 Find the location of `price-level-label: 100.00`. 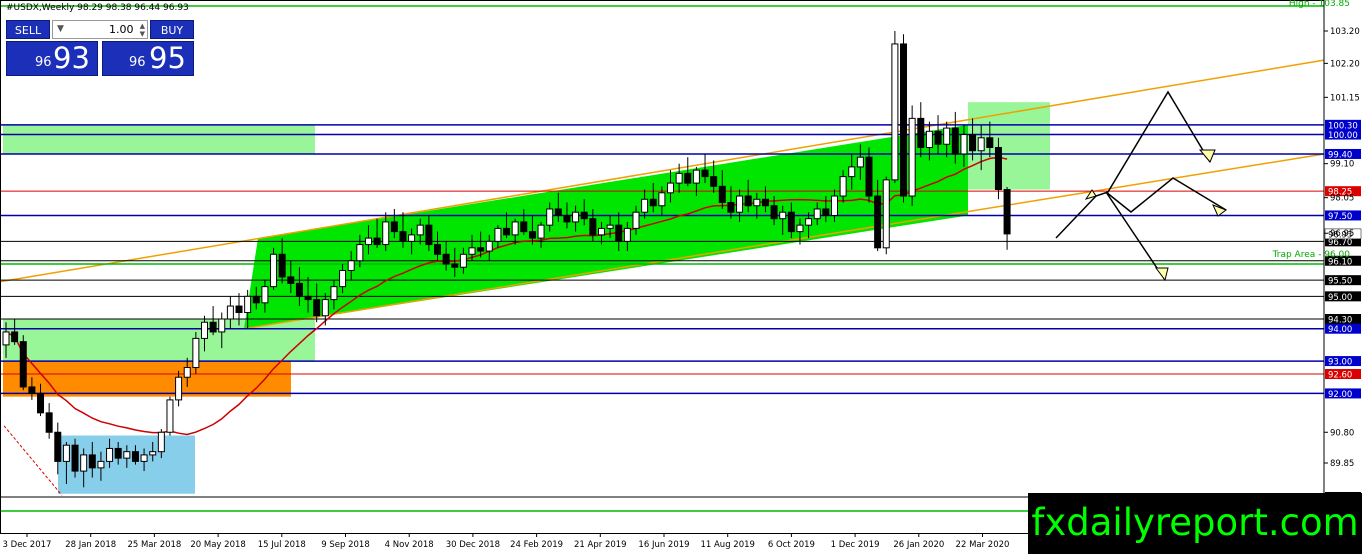

price-level-label: 100.00 is located at coordinates (1343, 136).